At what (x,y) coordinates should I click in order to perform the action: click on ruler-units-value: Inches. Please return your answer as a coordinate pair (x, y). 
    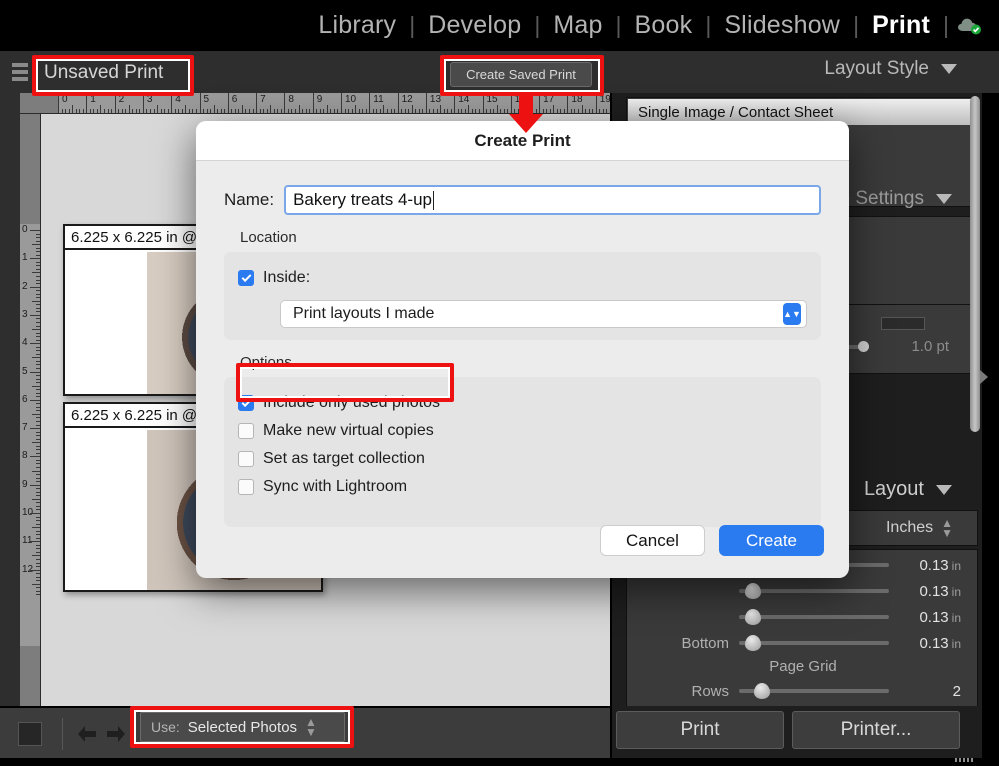
    Looking at the image, I should click on (909, 527).